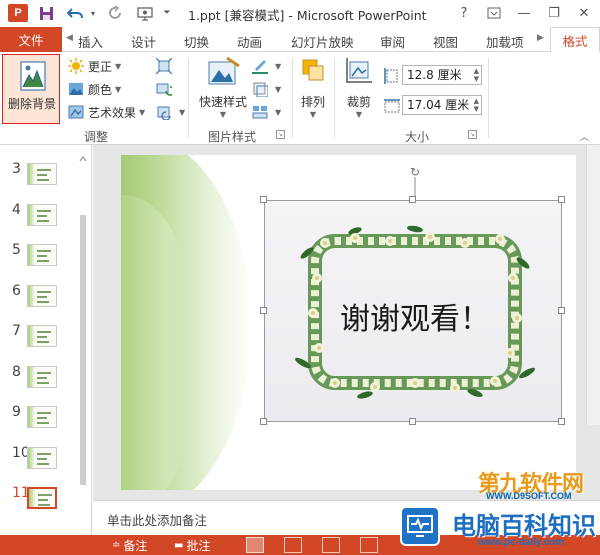 This screenshot has width=600, height=555. What do you see at coordinates (94, 89) in the screenshot?
I see `color-button: 颜色 ▼` at bounding box center [94, 89].